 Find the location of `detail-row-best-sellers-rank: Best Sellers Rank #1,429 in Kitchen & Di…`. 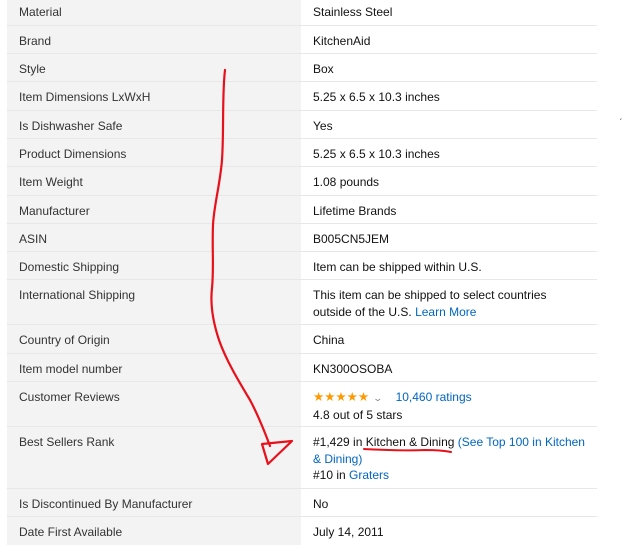

detail-row-best-sellers-rank: Best Sellers Rank #1,429 in Kitchen & Di… is located at coordinates (302, 457).